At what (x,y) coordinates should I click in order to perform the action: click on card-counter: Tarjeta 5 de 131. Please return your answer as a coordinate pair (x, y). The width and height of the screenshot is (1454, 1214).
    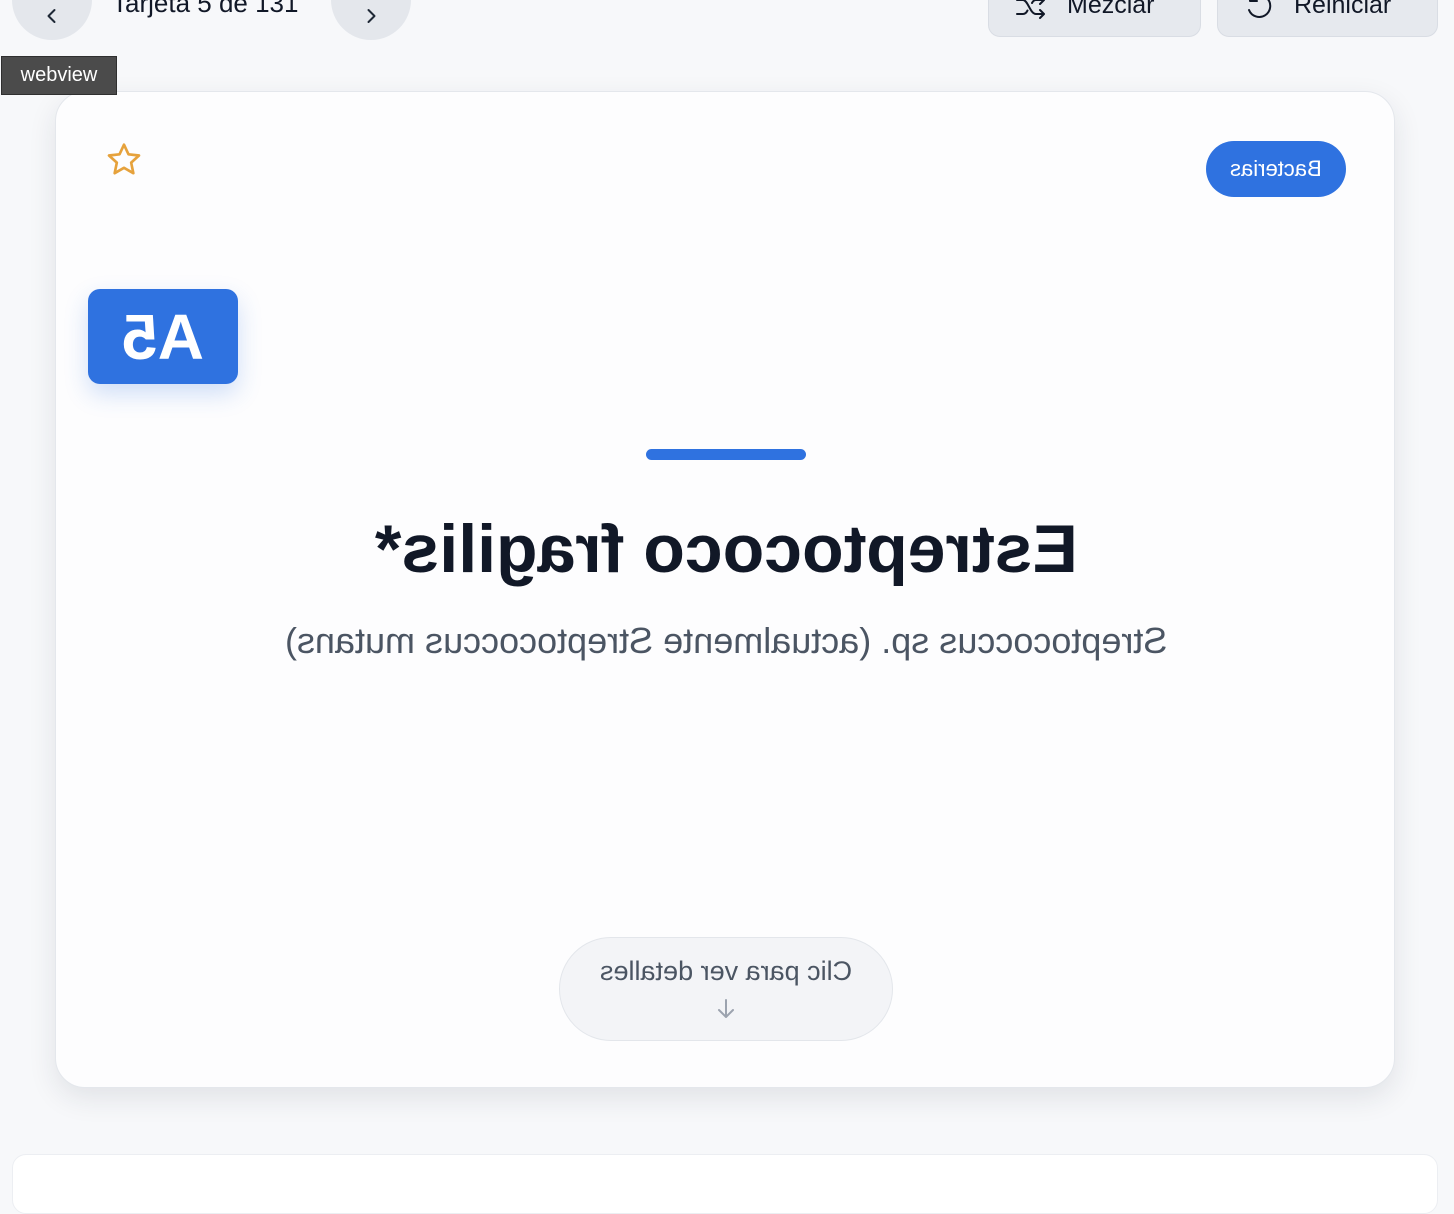
    Looking at the image, I should click on (205, 9).